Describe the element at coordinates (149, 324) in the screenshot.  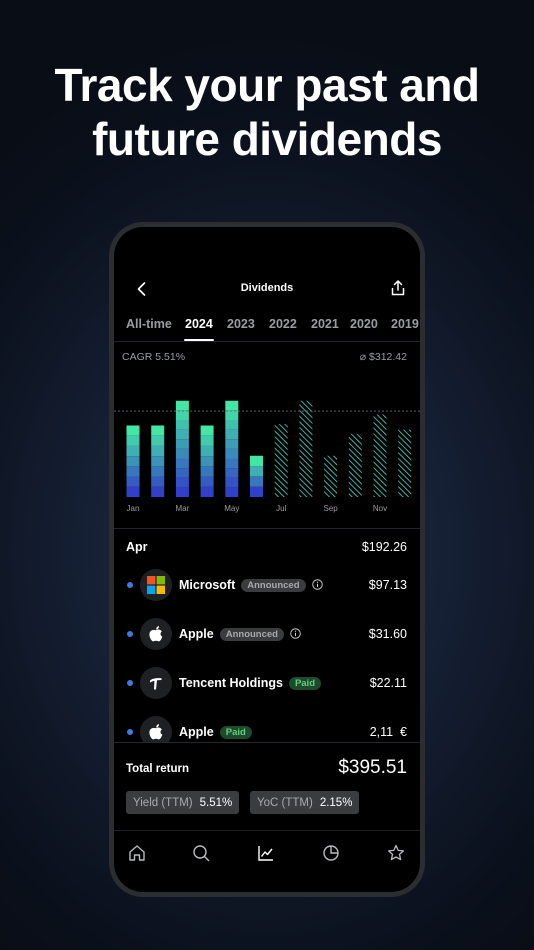
I see `tab-all-time: All-time` at that location.